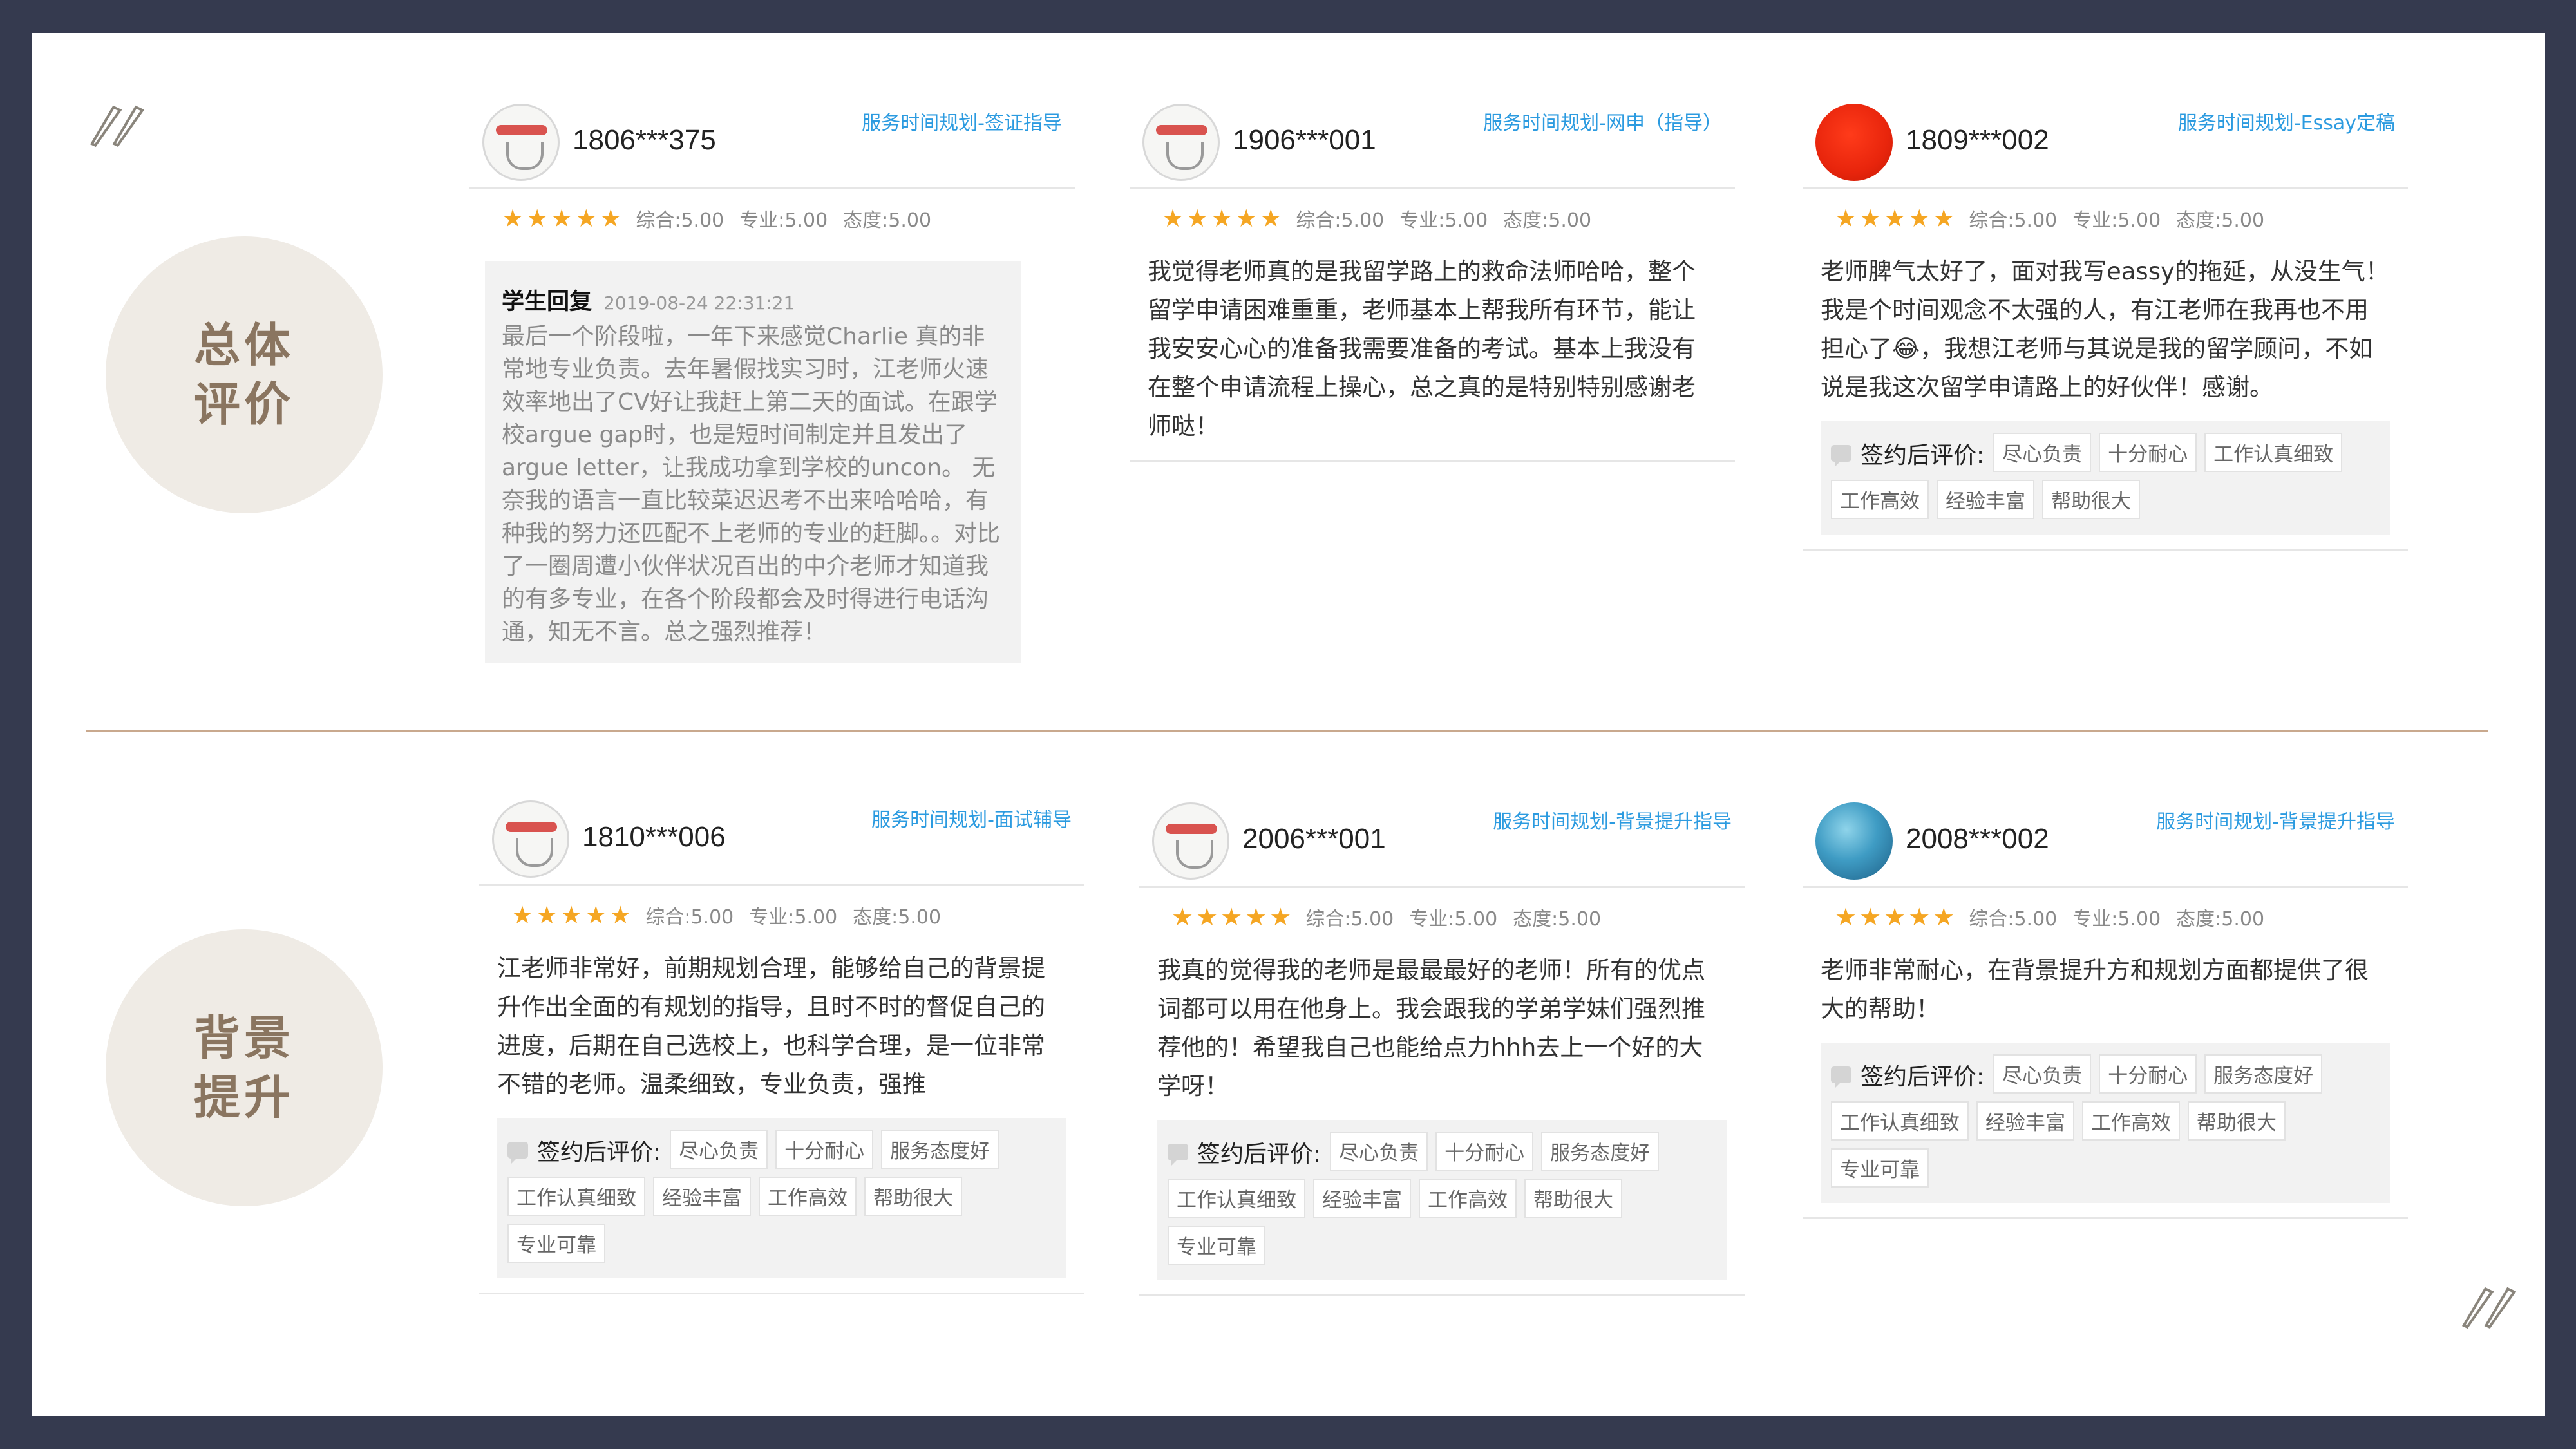 The height and width of the screenshot is (1449, 2576). What do you see at coordinates (1304, 140) in the screenshot?
I see `username: 1906***001` at bounding box center [1304, 140].